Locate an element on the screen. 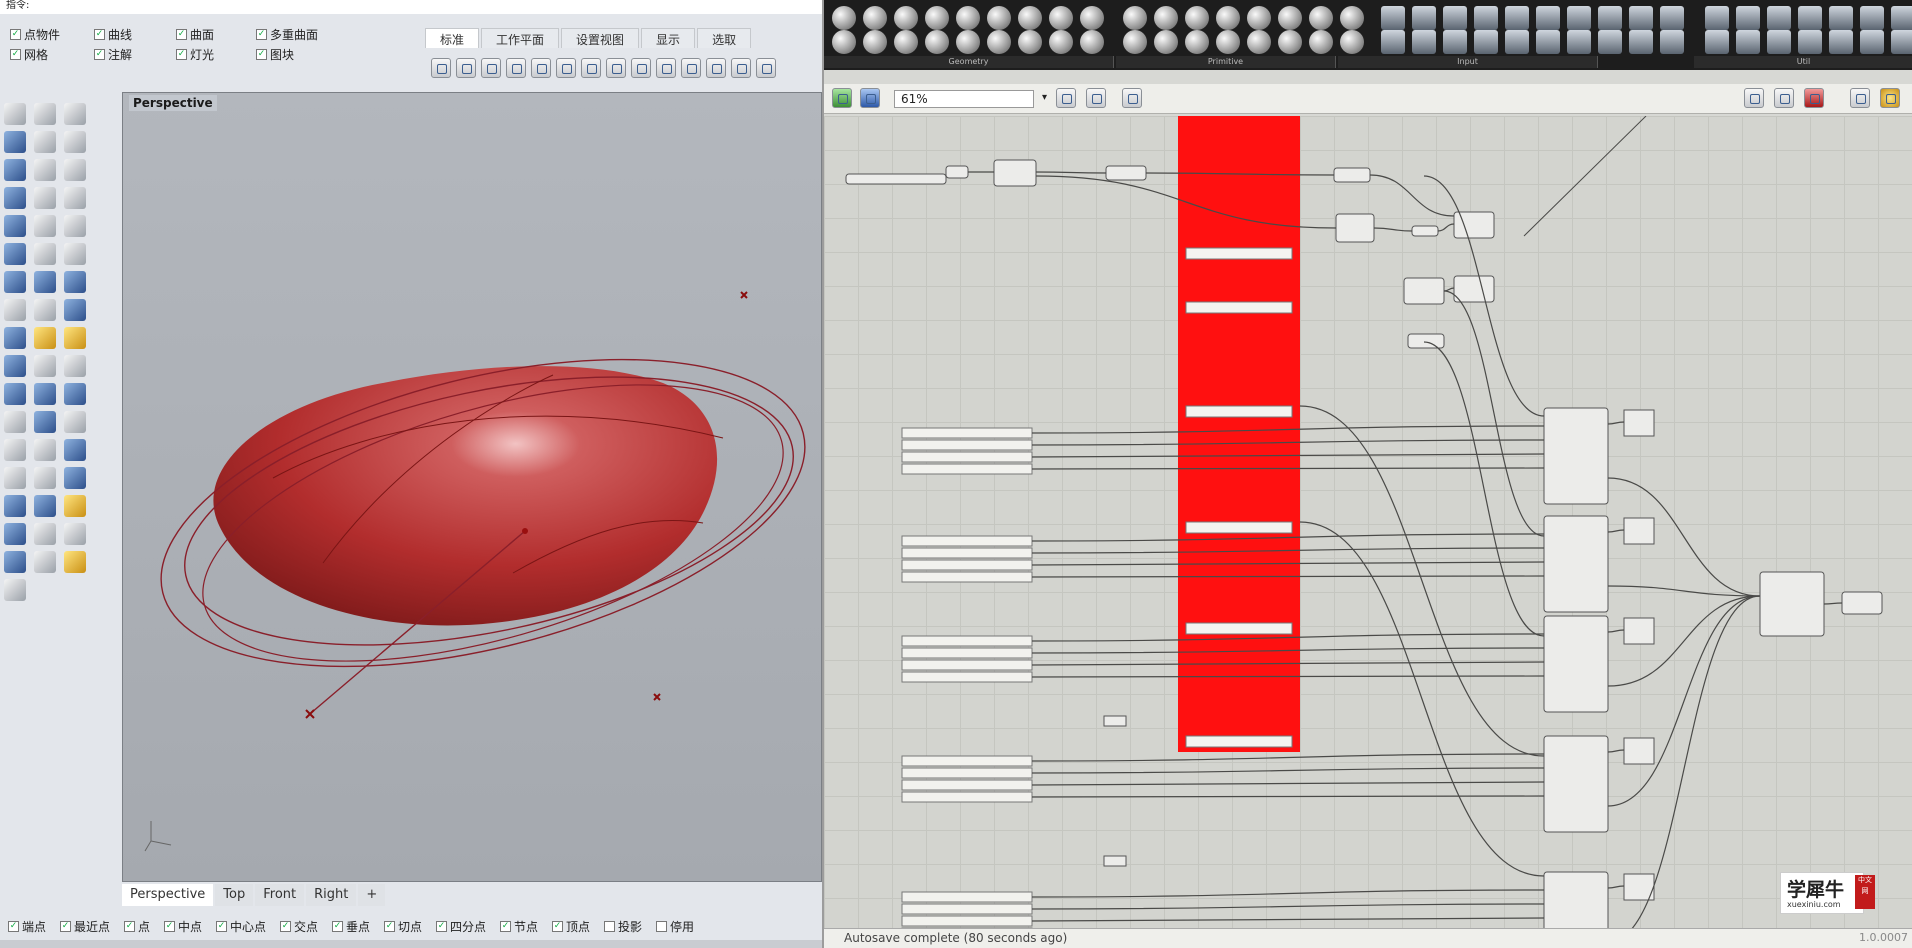 The image size is (1912, 948). sketch-brush-icon is located at coordinates (1132, 98).